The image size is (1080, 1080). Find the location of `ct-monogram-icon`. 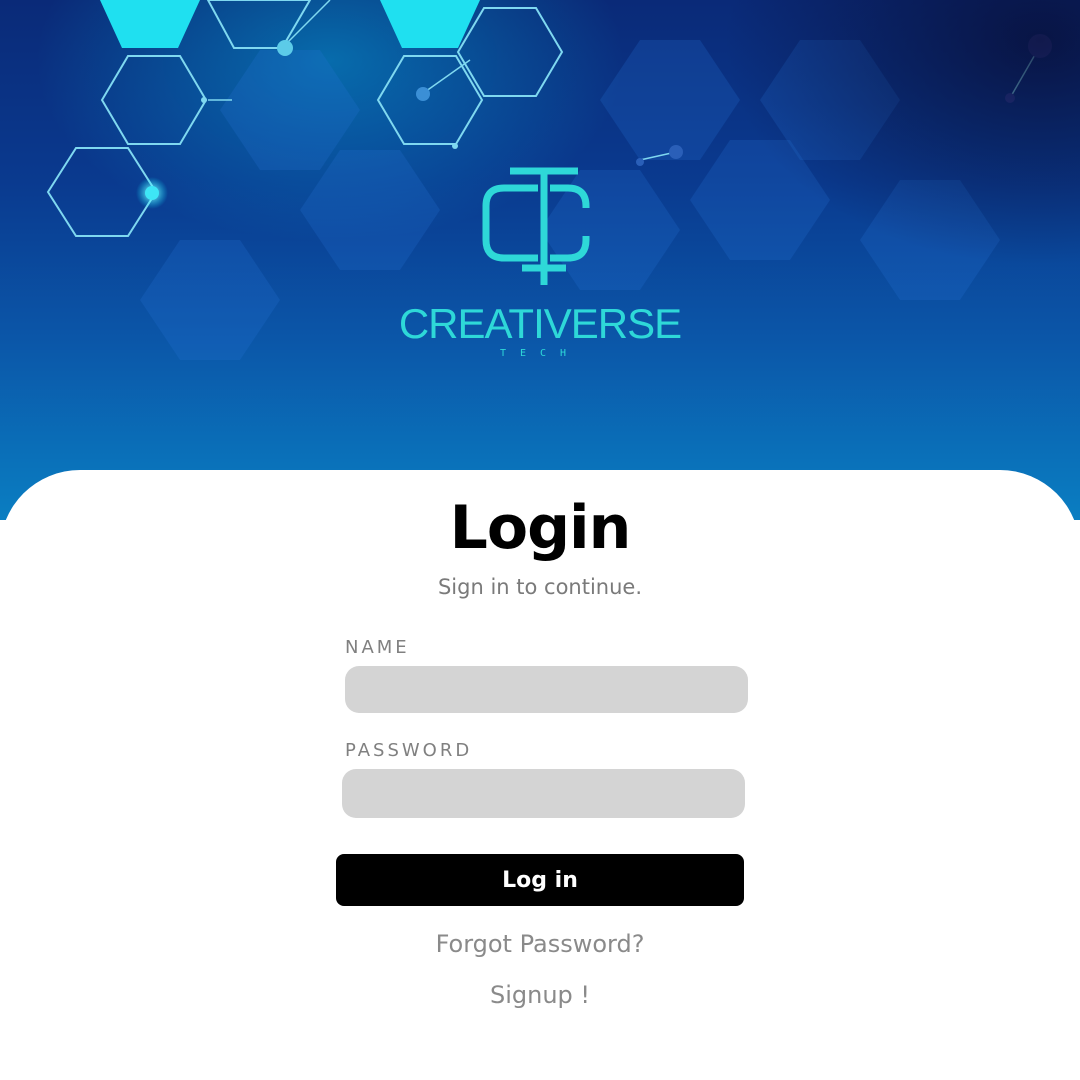

ct-monogram-icon is located at coordinates (536, 226).